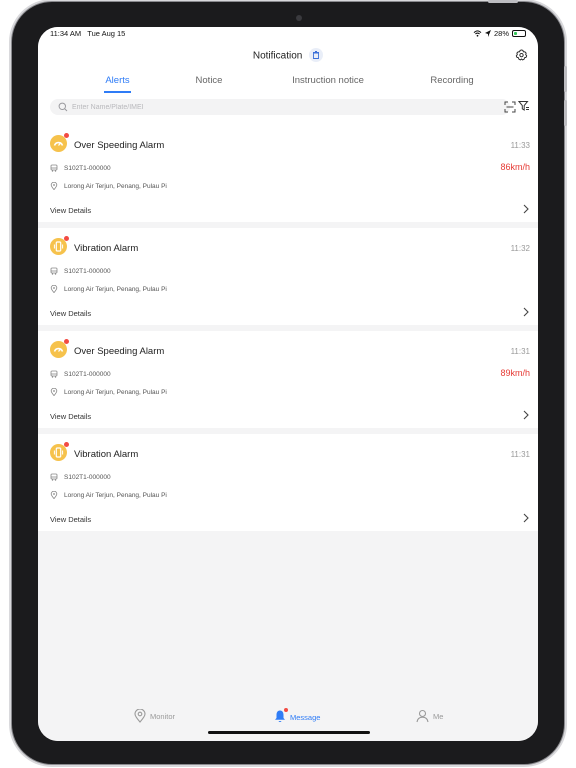 The height and width of the screenshot is (768, 576). Describe the element at coordinates (281, 716) in the screenshot. I see `bell-icon` at that location.